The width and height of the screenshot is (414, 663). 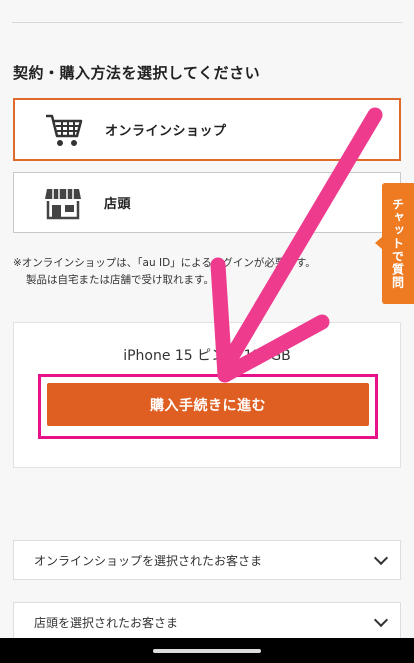 I want to click on section-heading: 契約・購入方法を選択してください, so click(x=137, y=73).